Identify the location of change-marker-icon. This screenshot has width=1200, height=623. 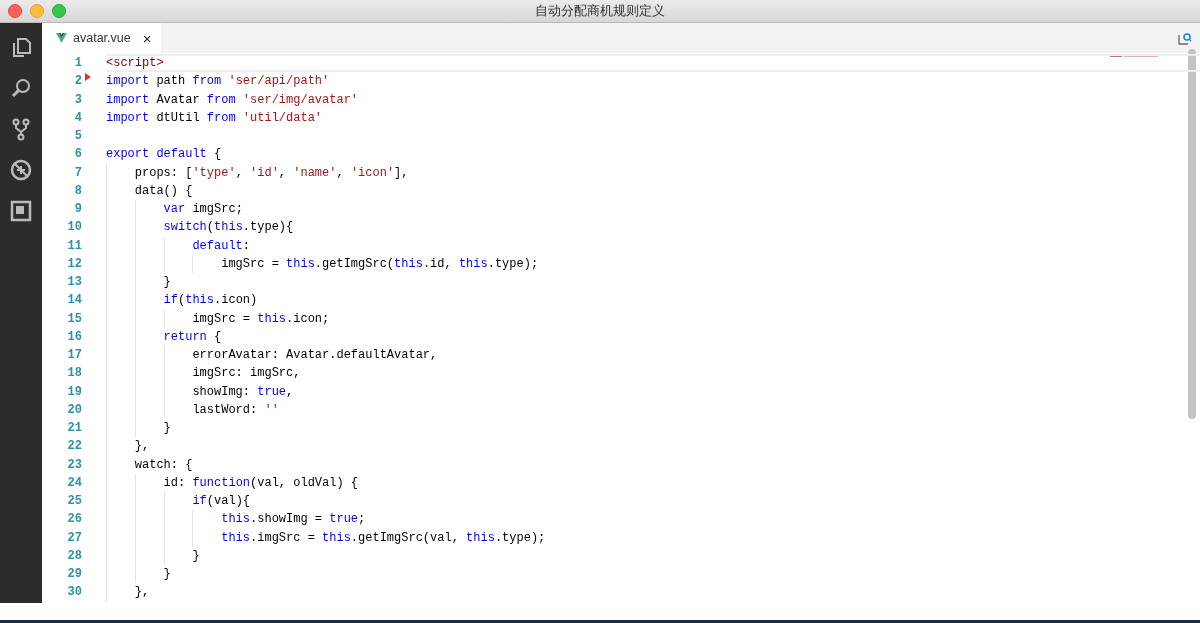
(88, 77).